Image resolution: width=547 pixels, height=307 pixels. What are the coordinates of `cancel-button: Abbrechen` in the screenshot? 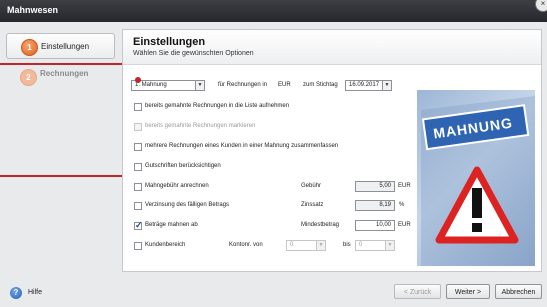 It's located at (518, 291).